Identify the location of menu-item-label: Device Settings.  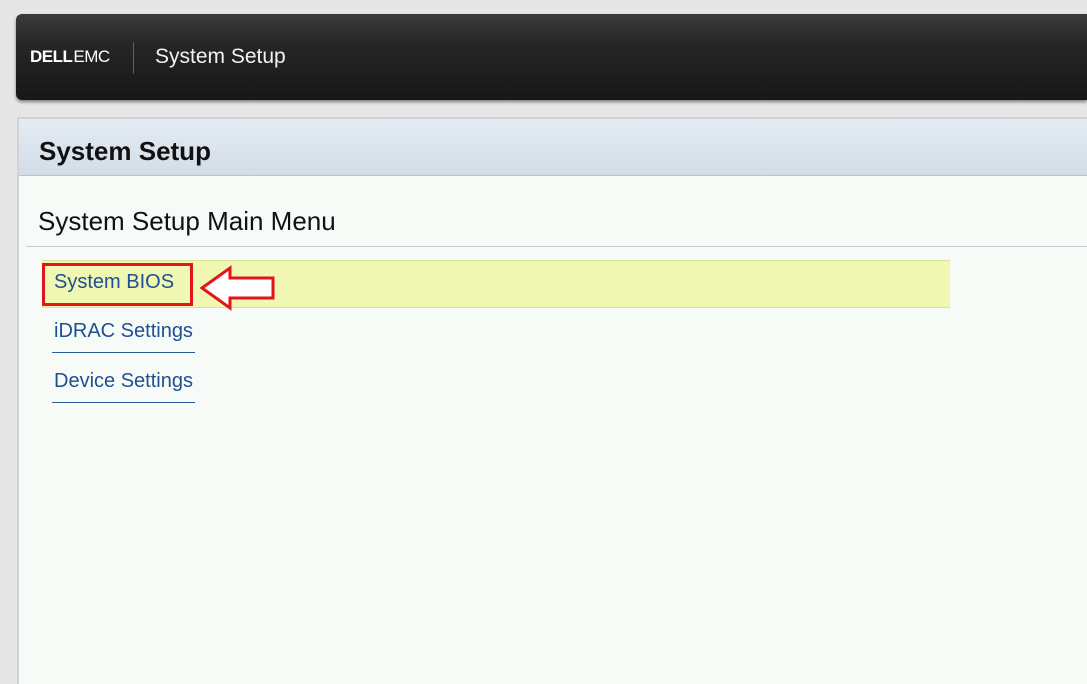
(123, 386).